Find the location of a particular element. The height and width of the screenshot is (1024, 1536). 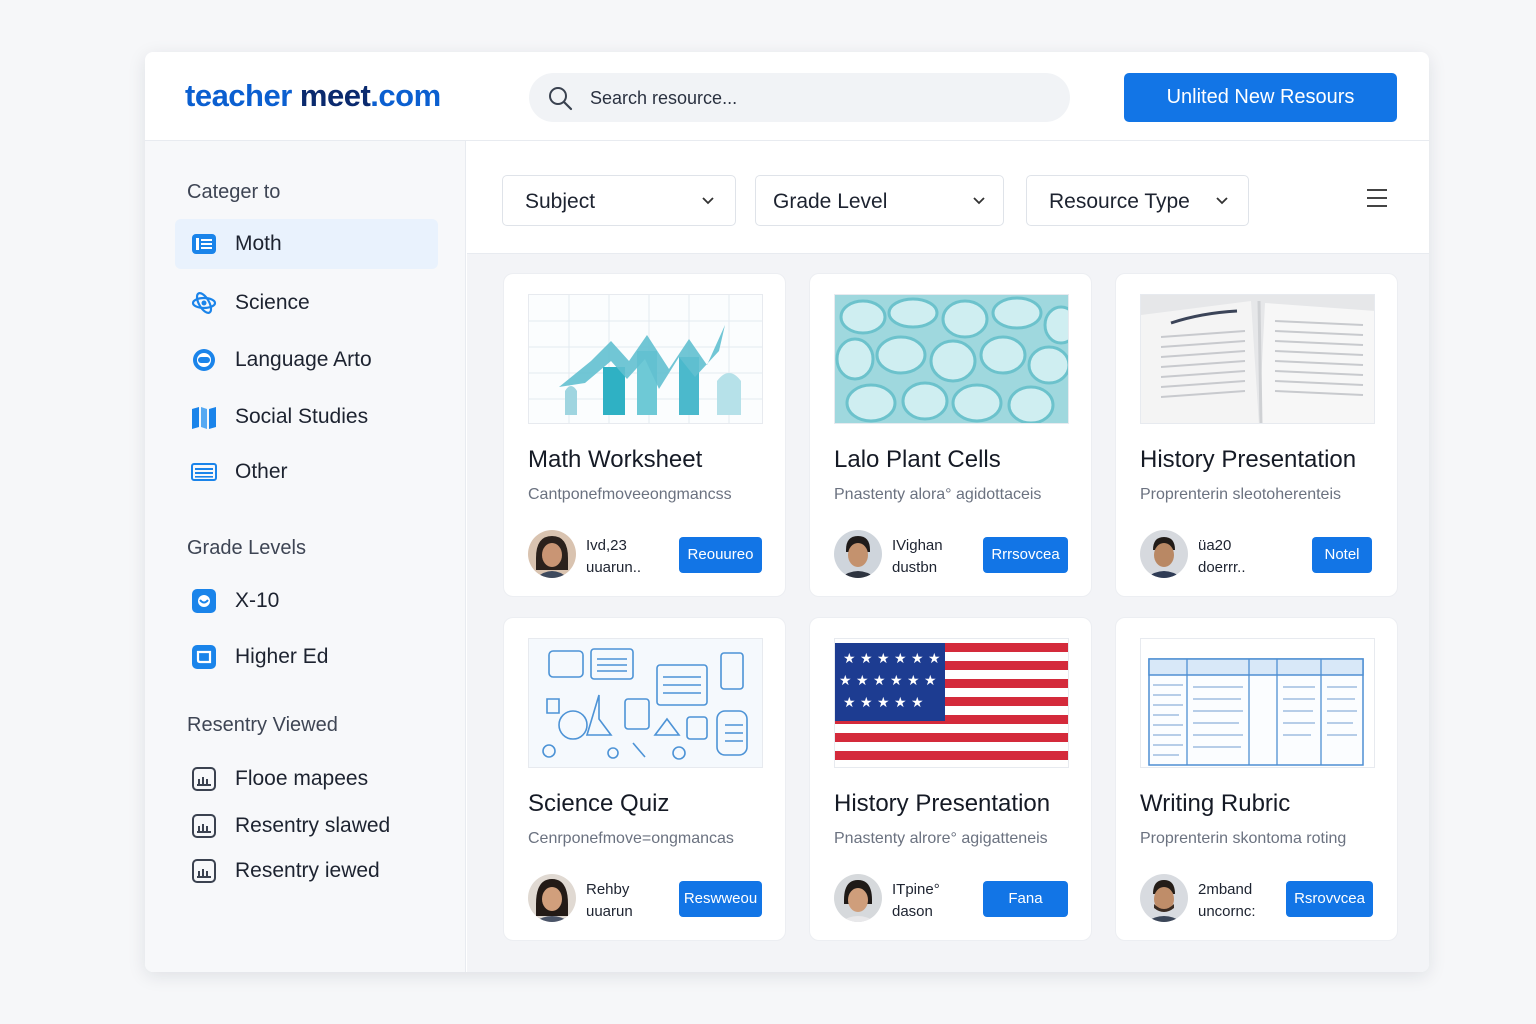

card-meta-primary: IVighan is located at coordinates (917, 545).